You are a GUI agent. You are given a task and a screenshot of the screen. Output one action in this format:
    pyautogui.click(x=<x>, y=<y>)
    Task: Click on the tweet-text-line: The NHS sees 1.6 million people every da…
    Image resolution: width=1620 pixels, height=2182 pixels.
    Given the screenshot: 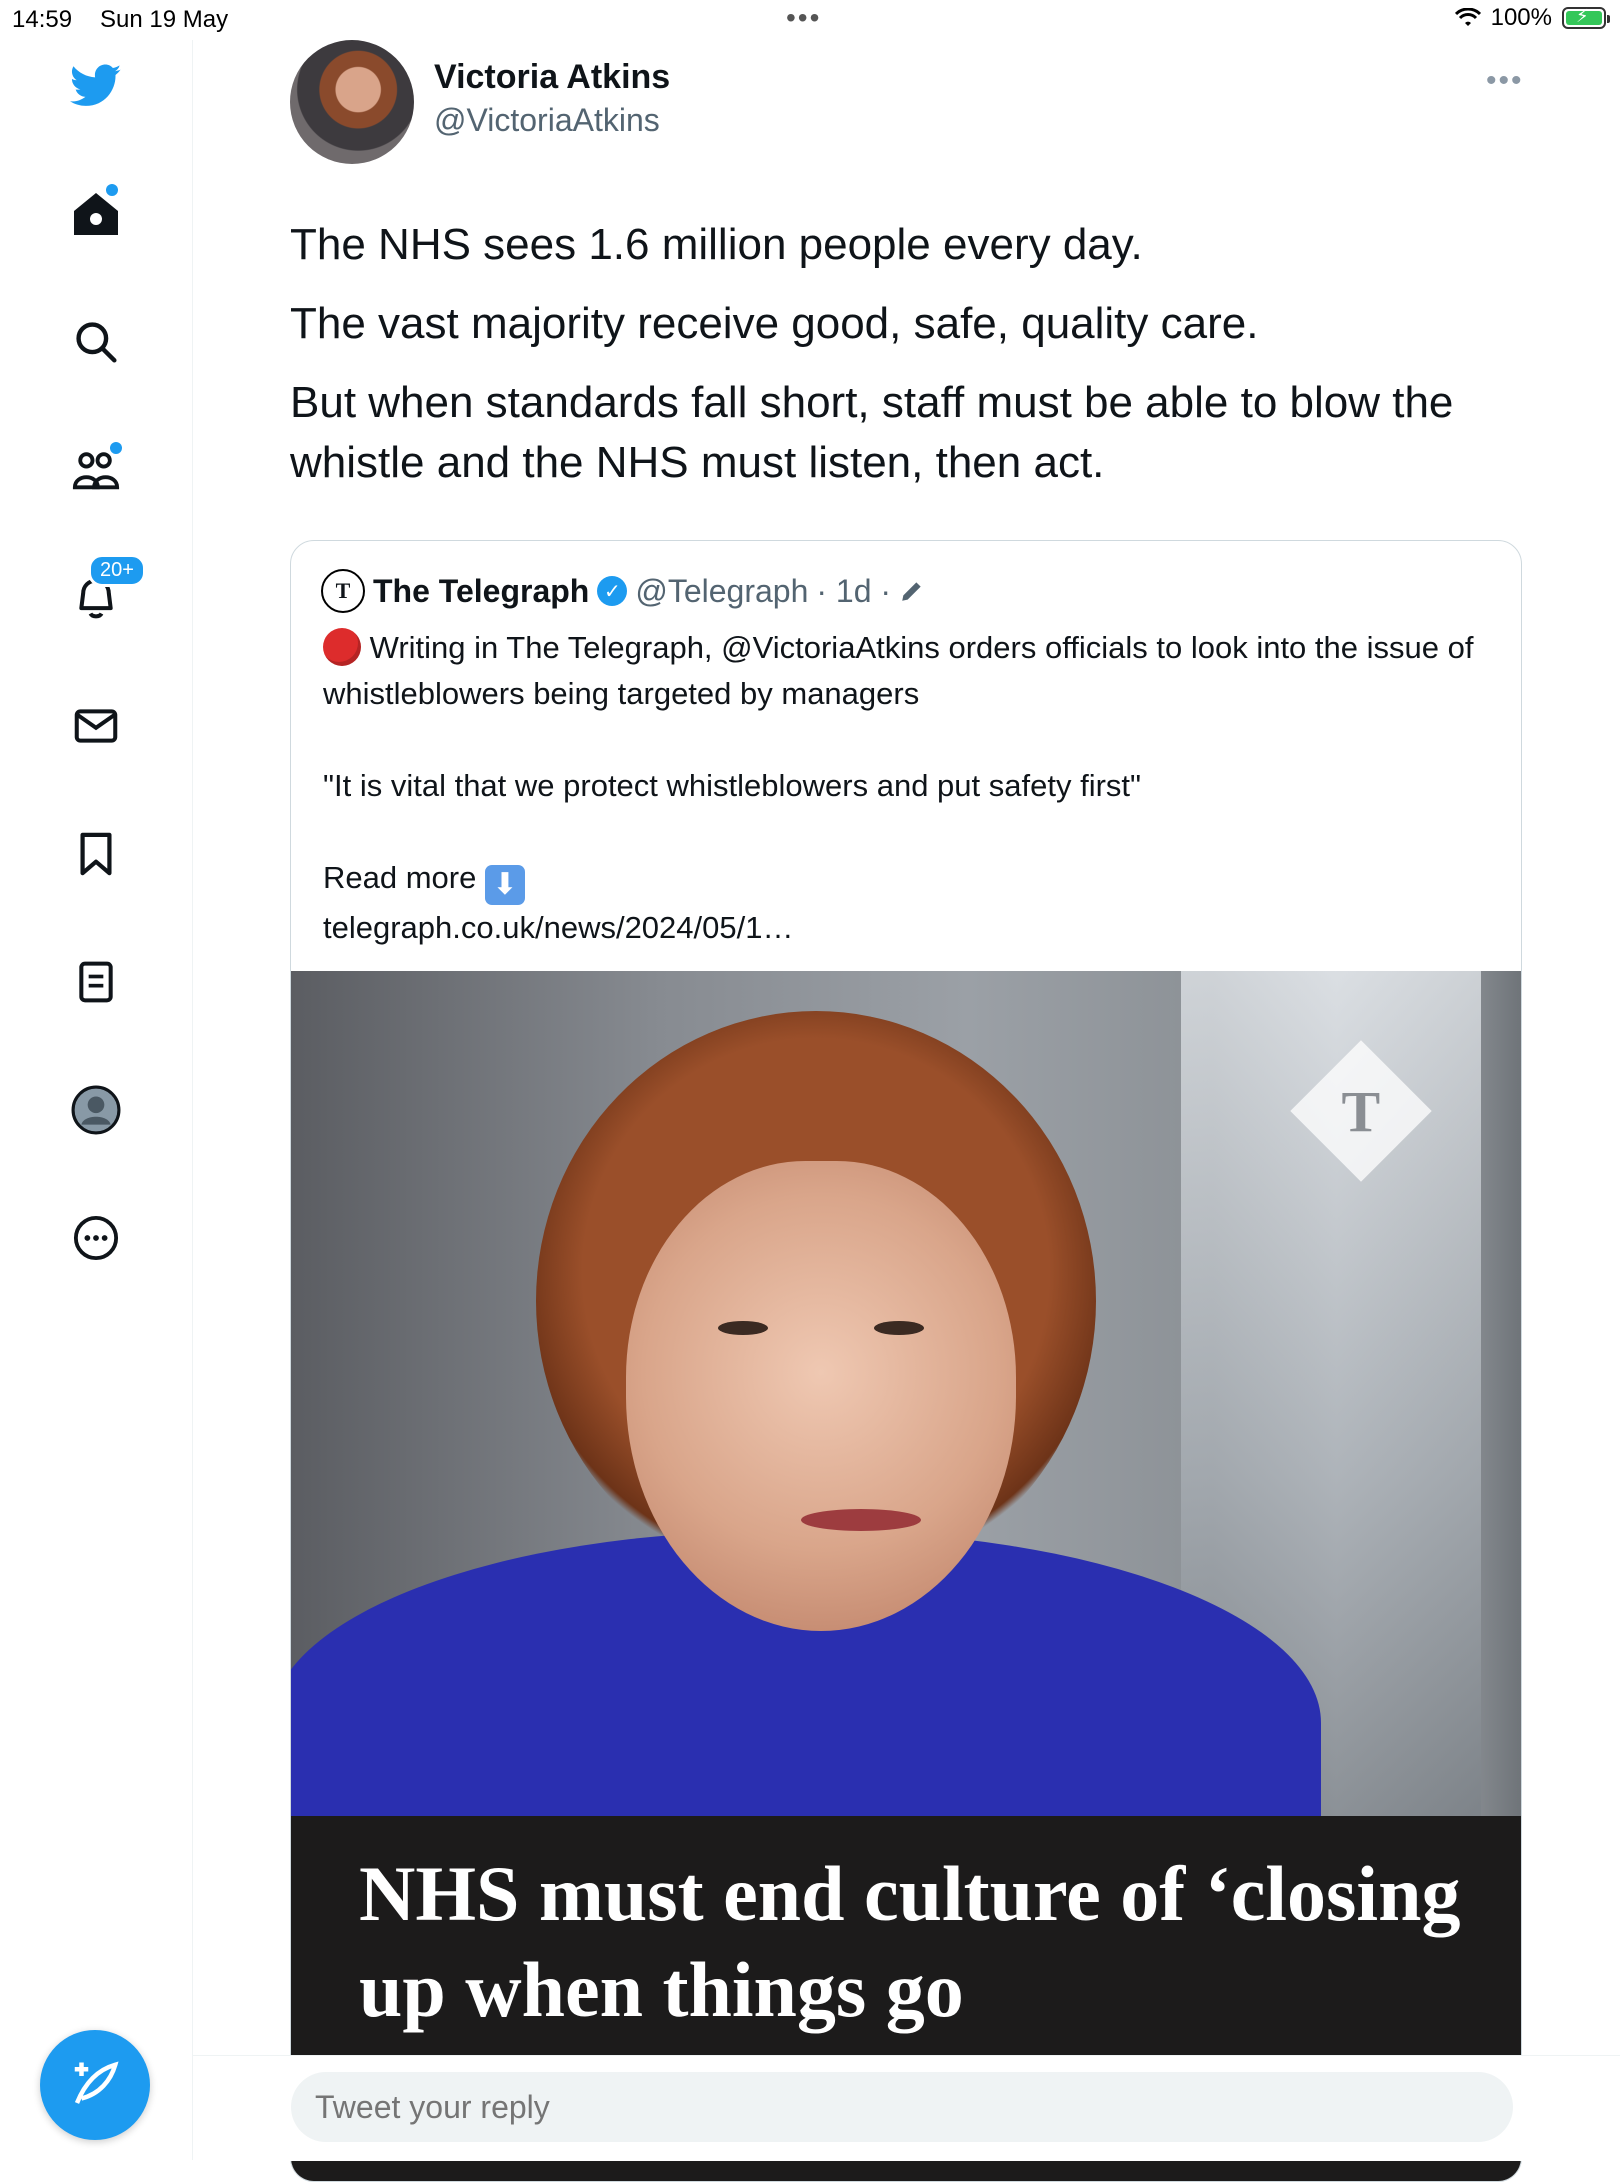 What is the action you would take?
    pyautogui.click(x=716, y=244)
    